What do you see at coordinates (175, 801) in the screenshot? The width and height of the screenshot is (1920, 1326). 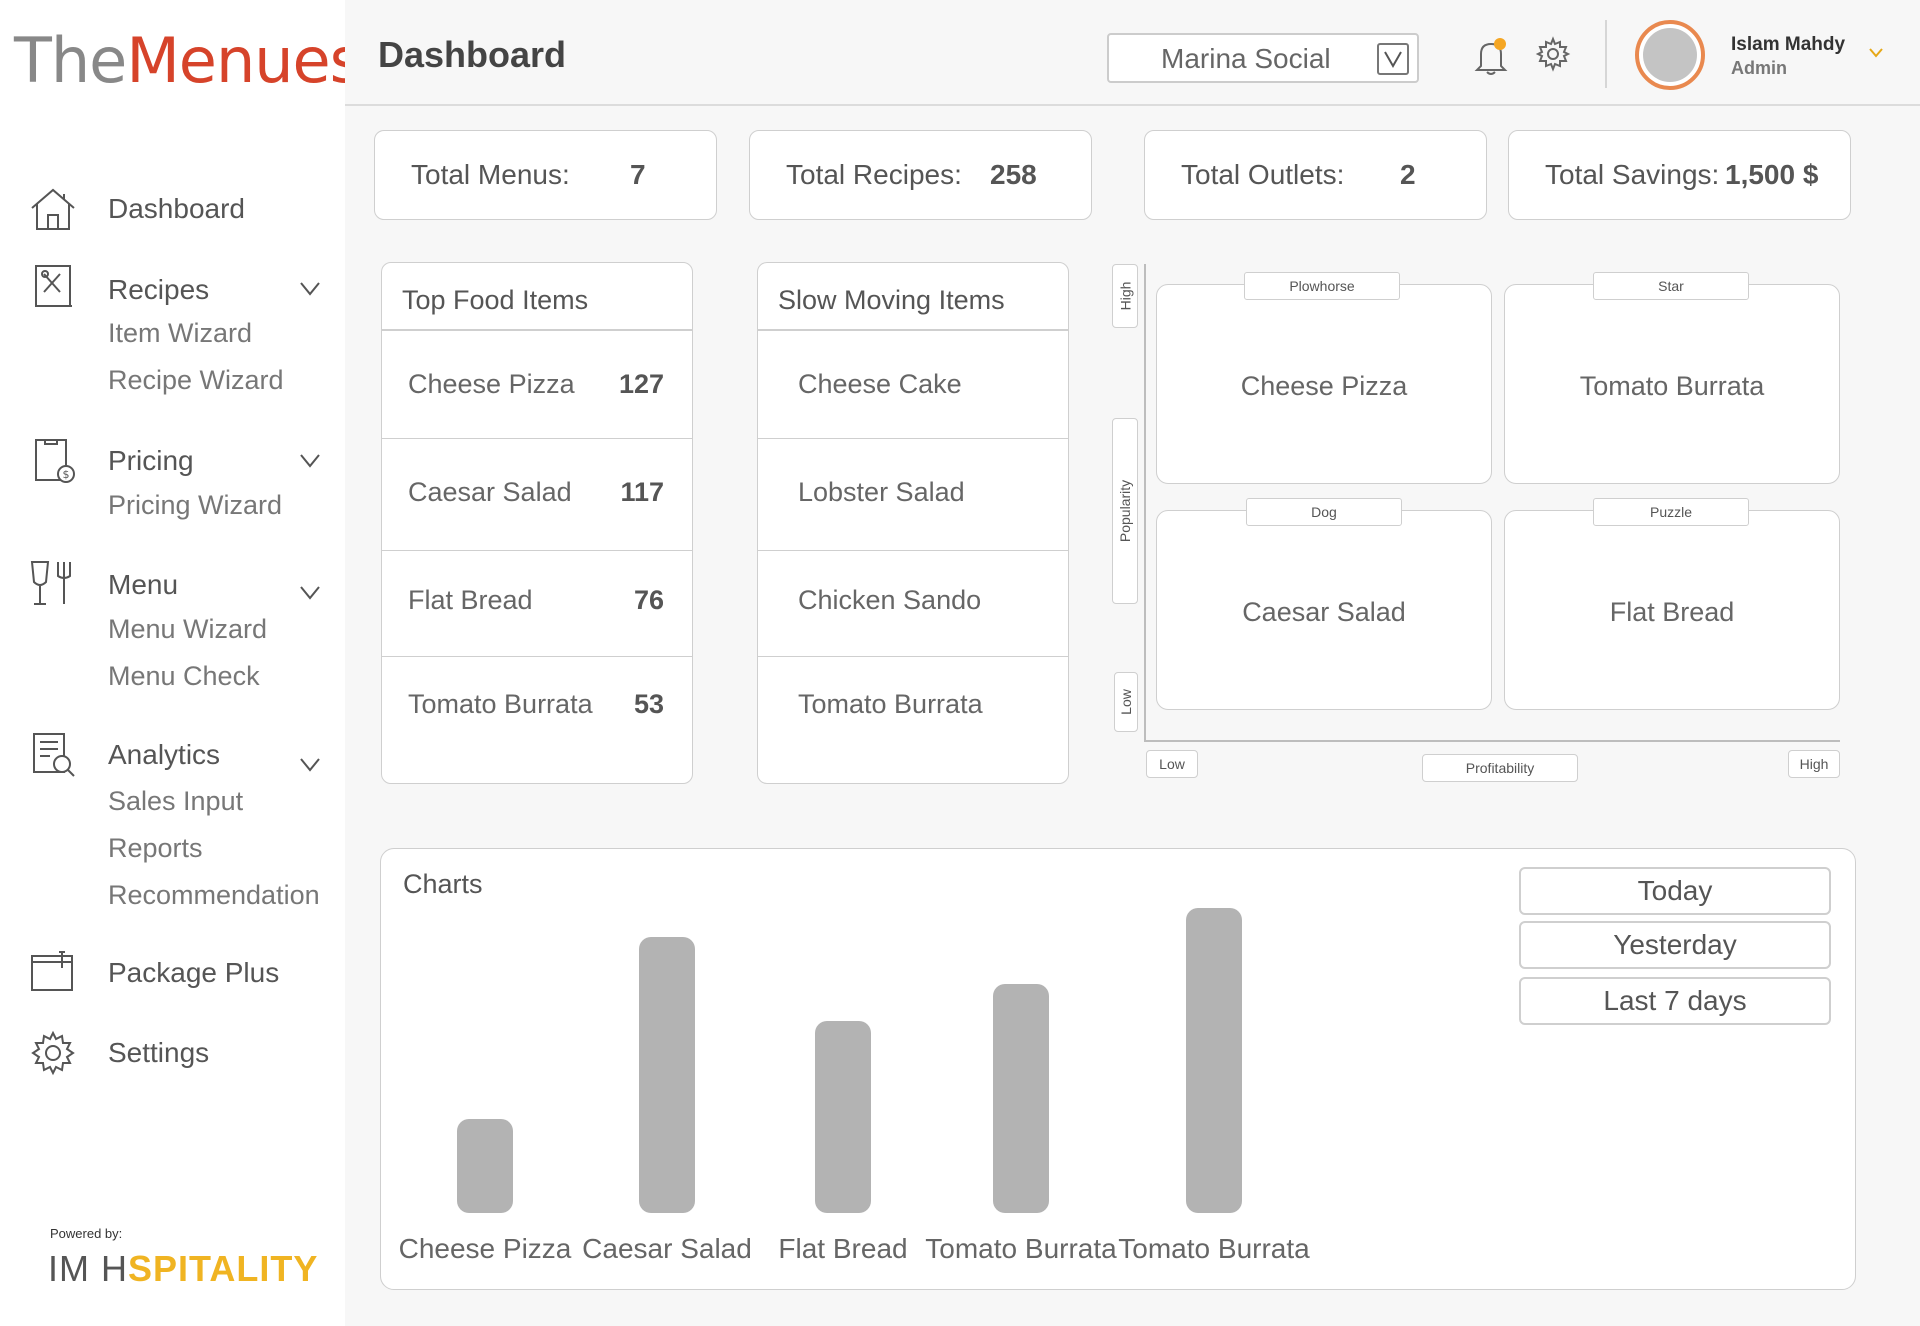 I see `sidebar-item-sales-input: Sales Input` at bounding box center [175, 801].